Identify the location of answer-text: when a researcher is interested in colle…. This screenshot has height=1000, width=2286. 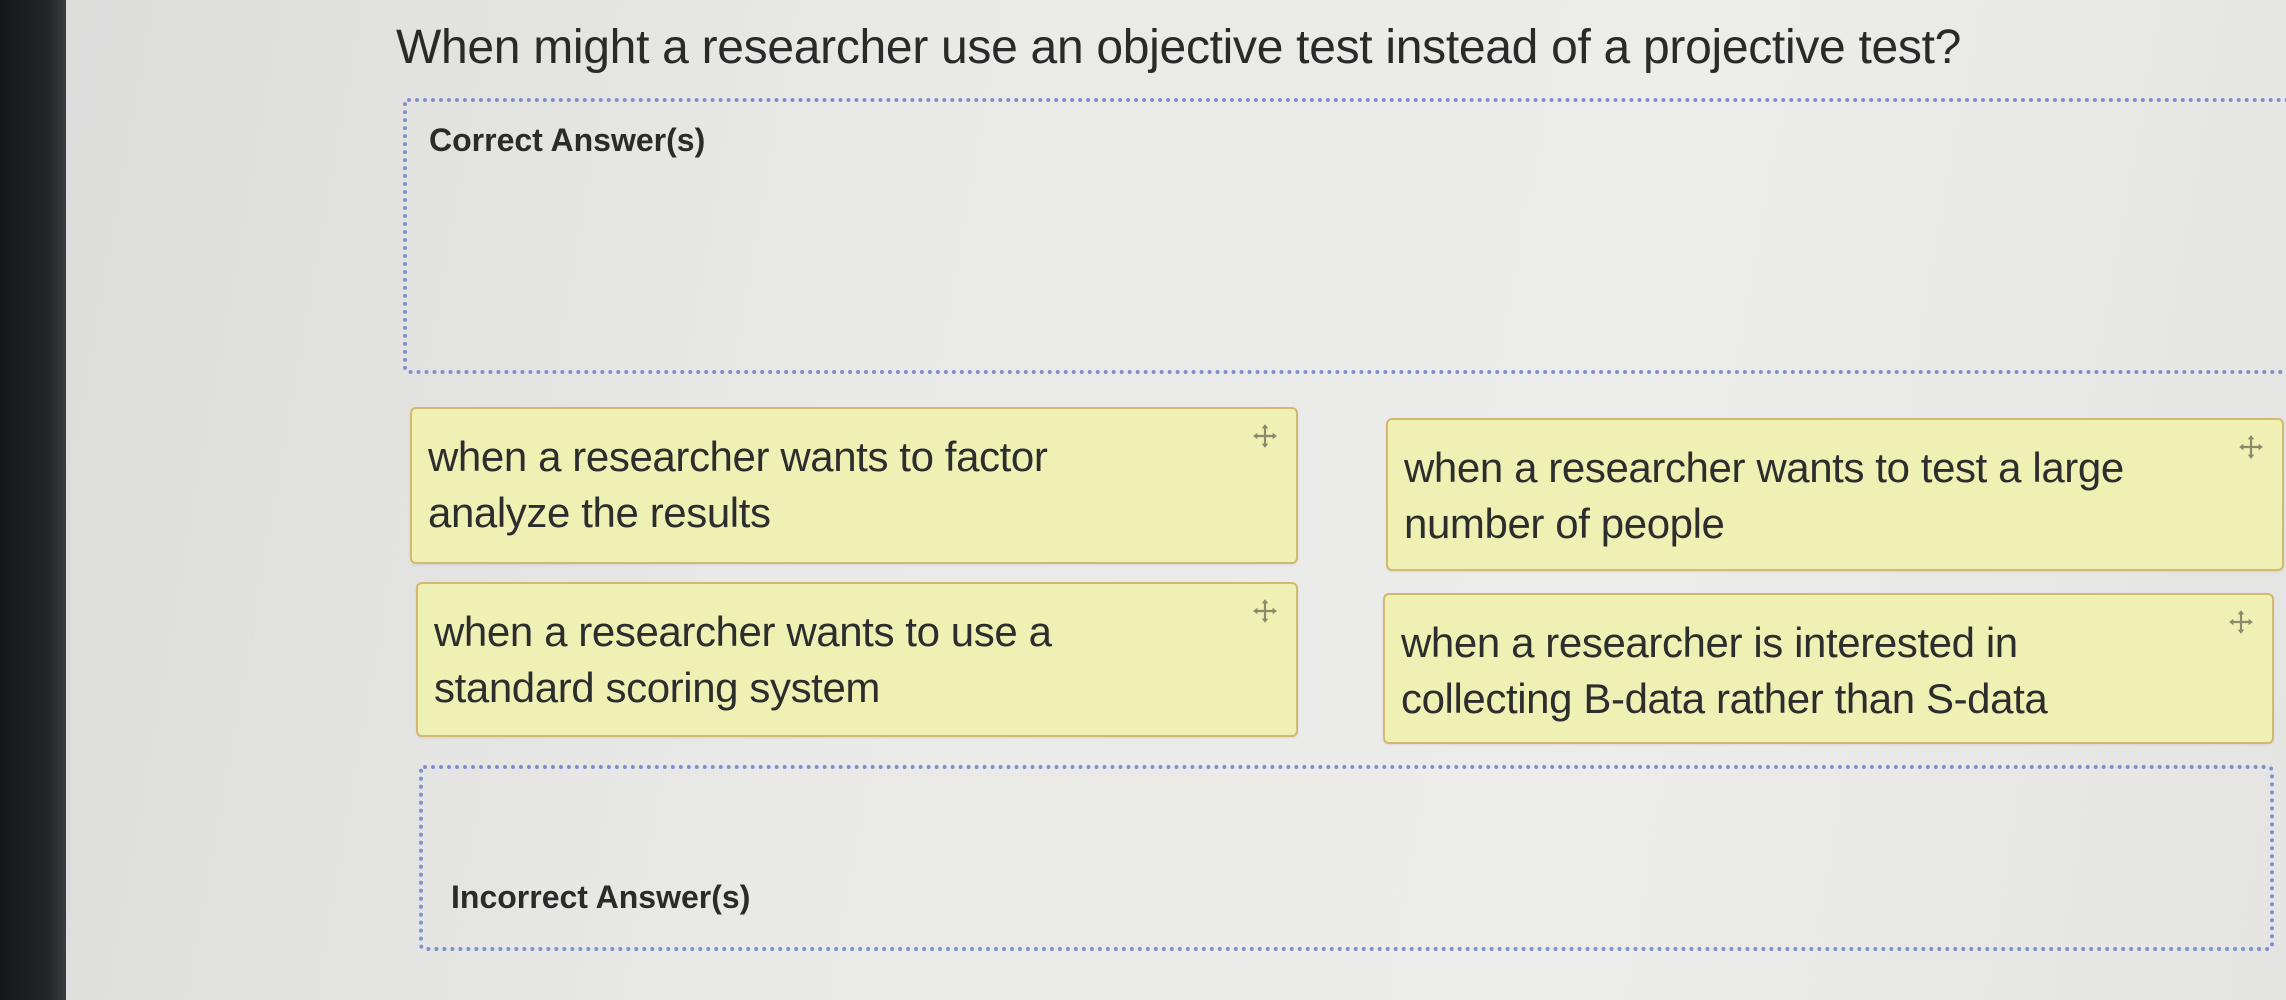
(1724, 670).